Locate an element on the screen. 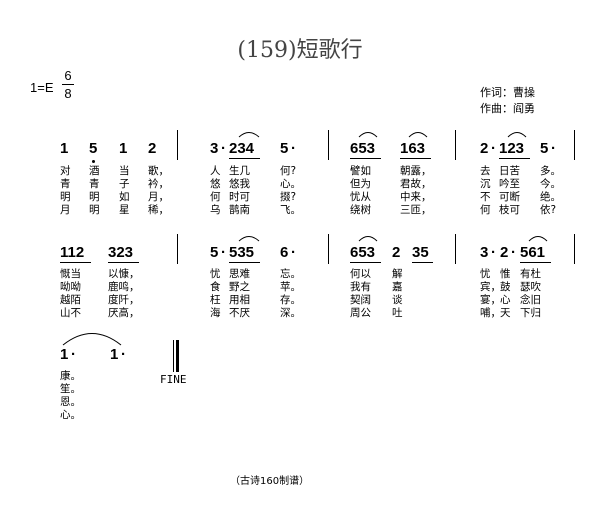 The height and width of the screenshot is (520, 600). lyric: 下归 is located at coordinates (530, 313).